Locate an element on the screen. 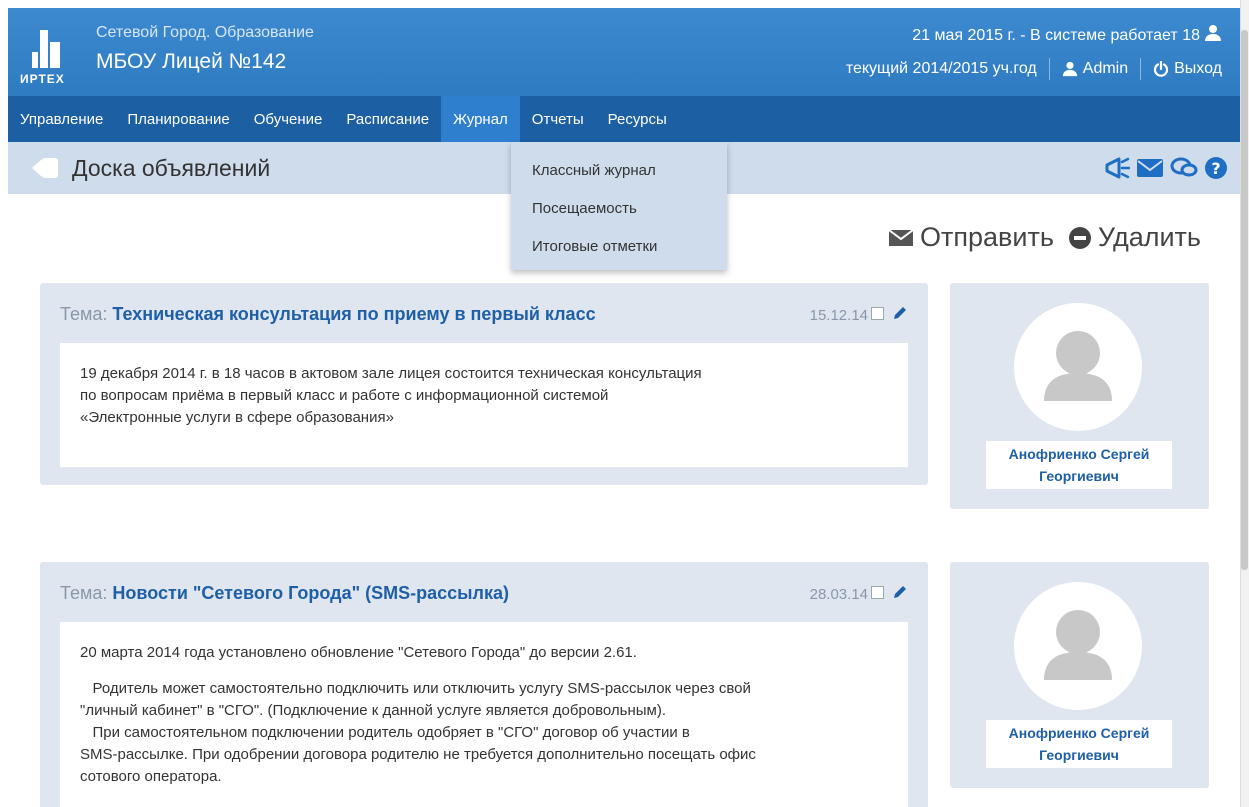 The height and width of the screenshot is (807, 1249). mail-icon is located at coordinates (1150, 170).